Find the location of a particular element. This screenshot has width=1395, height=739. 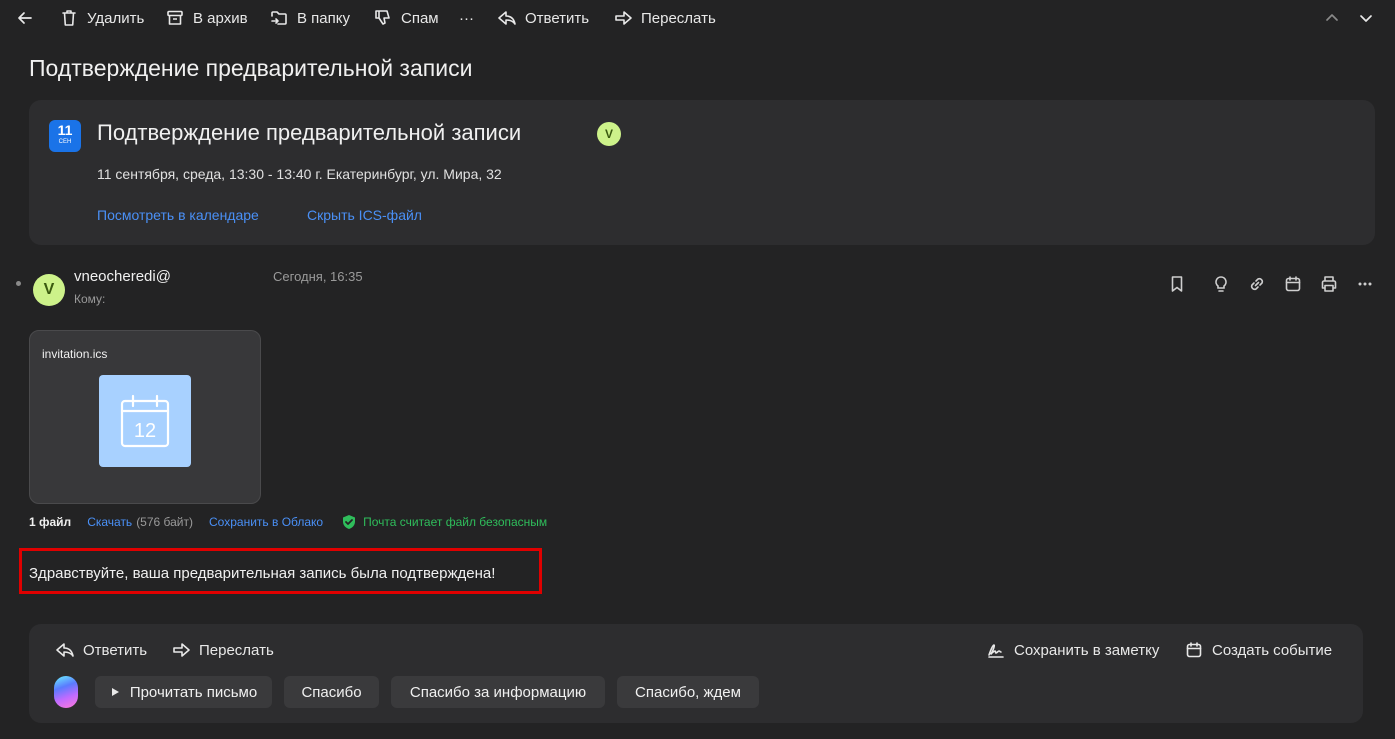

lightbulb-icon is located at coordinates (1221, 284).